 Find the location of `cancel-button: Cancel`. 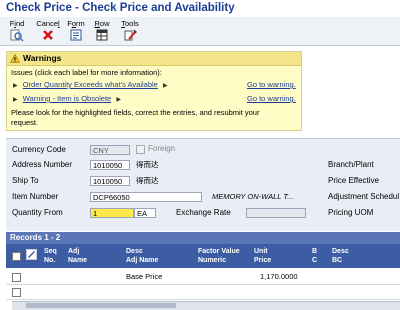

cancel-button: Cancel is located at coordinates (48, 30).